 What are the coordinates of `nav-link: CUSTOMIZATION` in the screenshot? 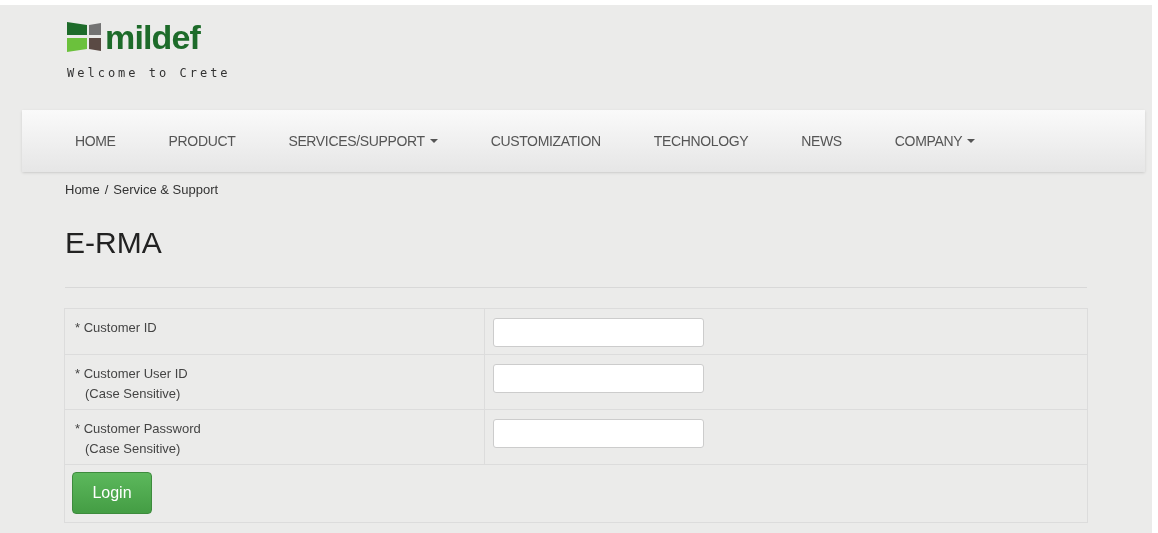 It's located at (545, 141).